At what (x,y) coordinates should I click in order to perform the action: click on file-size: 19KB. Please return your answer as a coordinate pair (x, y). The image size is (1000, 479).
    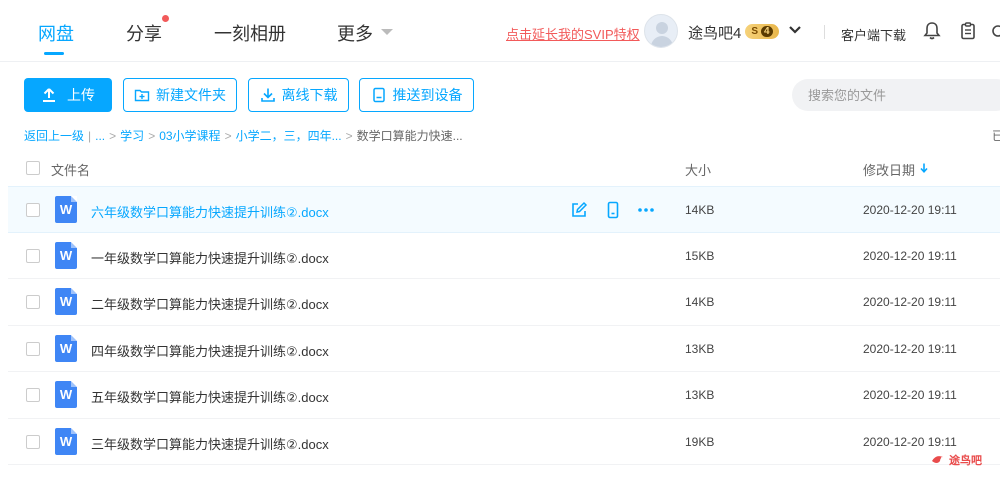
    Looking at the image, I should click on (700, 441).